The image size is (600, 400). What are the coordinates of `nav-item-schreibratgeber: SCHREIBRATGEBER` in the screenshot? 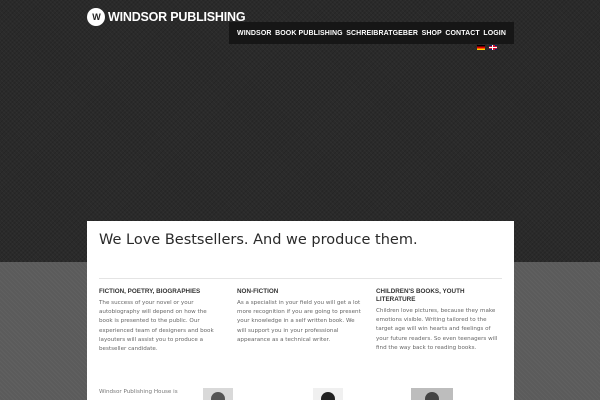 It's located at (382, 33).